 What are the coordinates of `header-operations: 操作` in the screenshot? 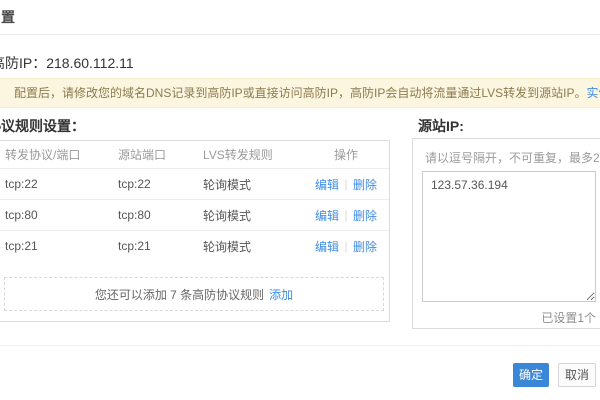 It's located at (345, 155).